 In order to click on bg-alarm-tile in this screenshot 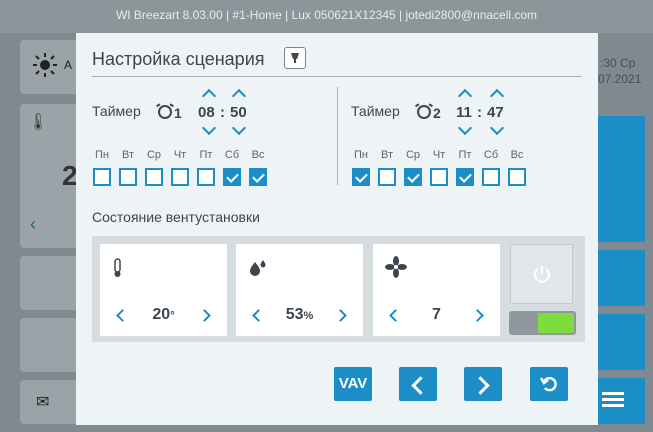, I will do `click(621, 278)`.